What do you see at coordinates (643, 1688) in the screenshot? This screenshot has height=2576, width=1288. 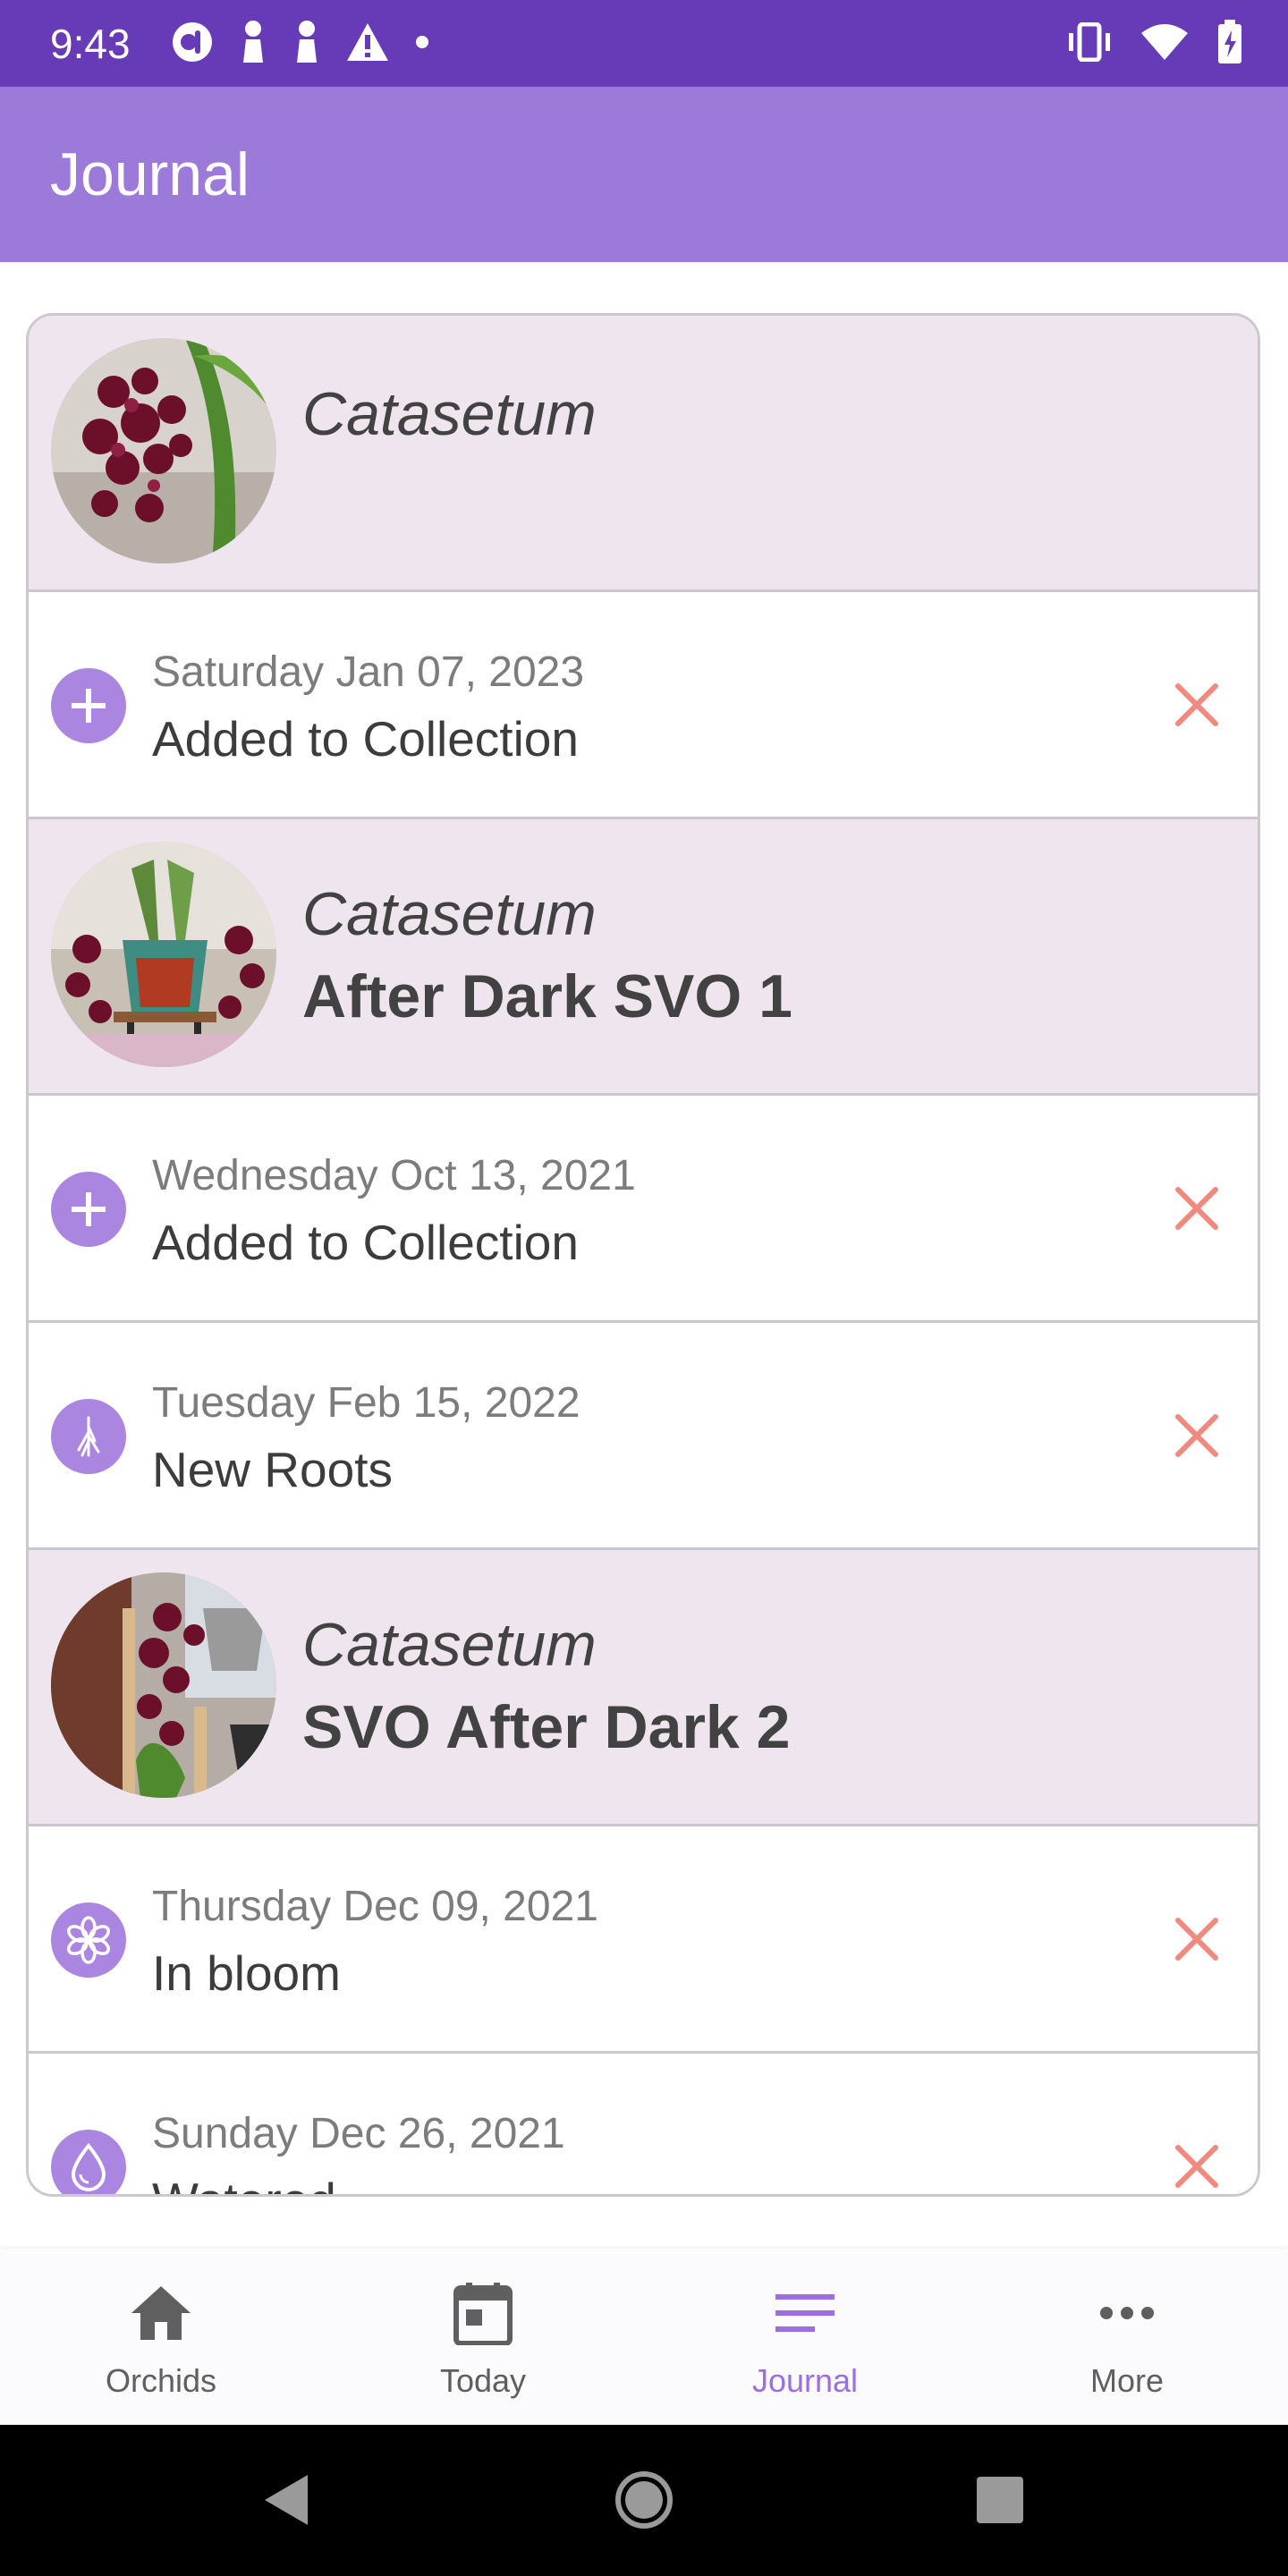 I see `orchid-header: Catasetum SVO After Dark 2` at bounding box center [643, 1688].